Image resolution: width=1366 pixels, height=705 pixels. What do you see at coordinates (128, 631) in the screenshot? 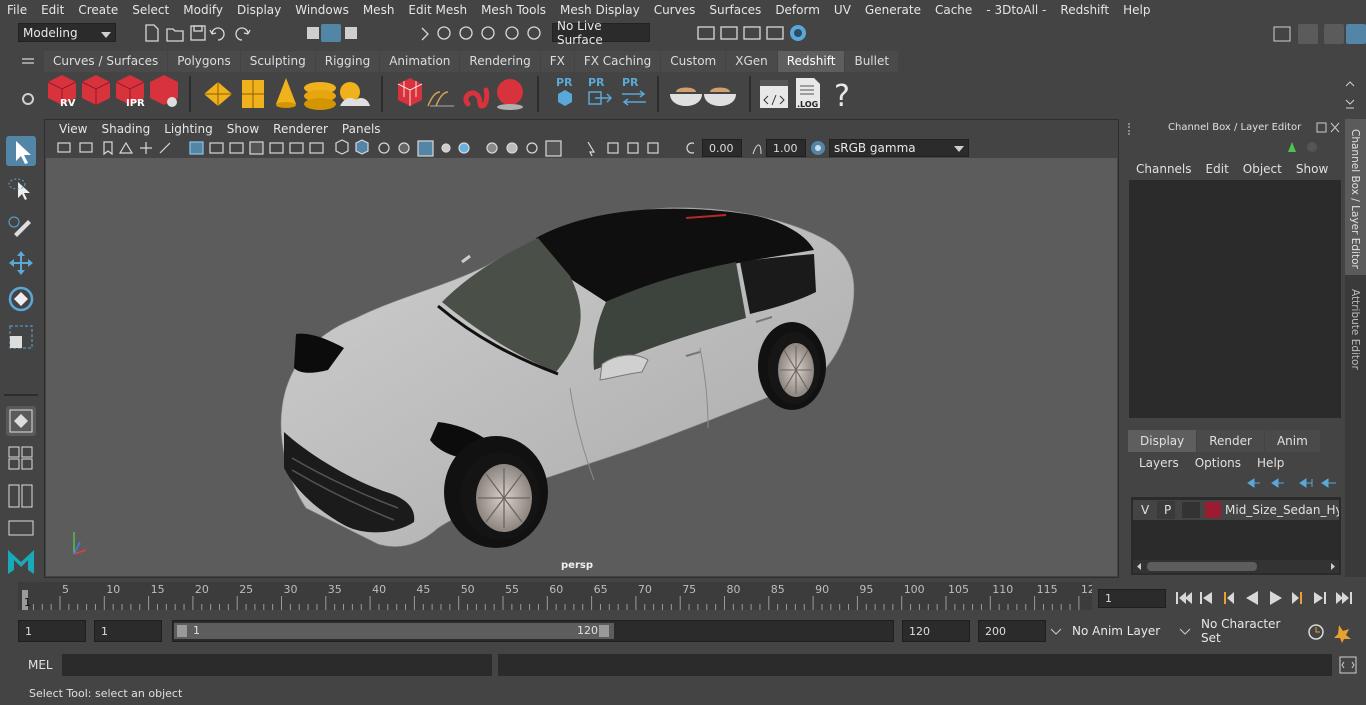
I see `playback-start-field: 1` at bounding box center [128, 631].